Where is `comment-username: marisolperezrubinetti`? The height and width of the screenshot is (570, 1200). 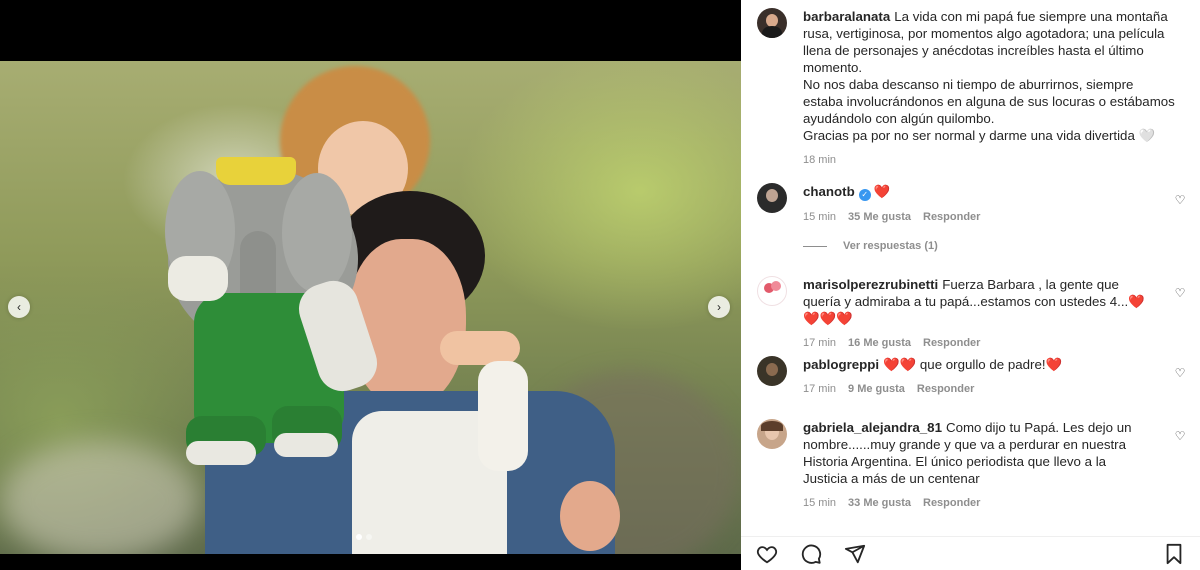
comment-username: marisolperezrubinetti is located at coordinates (870, 284).